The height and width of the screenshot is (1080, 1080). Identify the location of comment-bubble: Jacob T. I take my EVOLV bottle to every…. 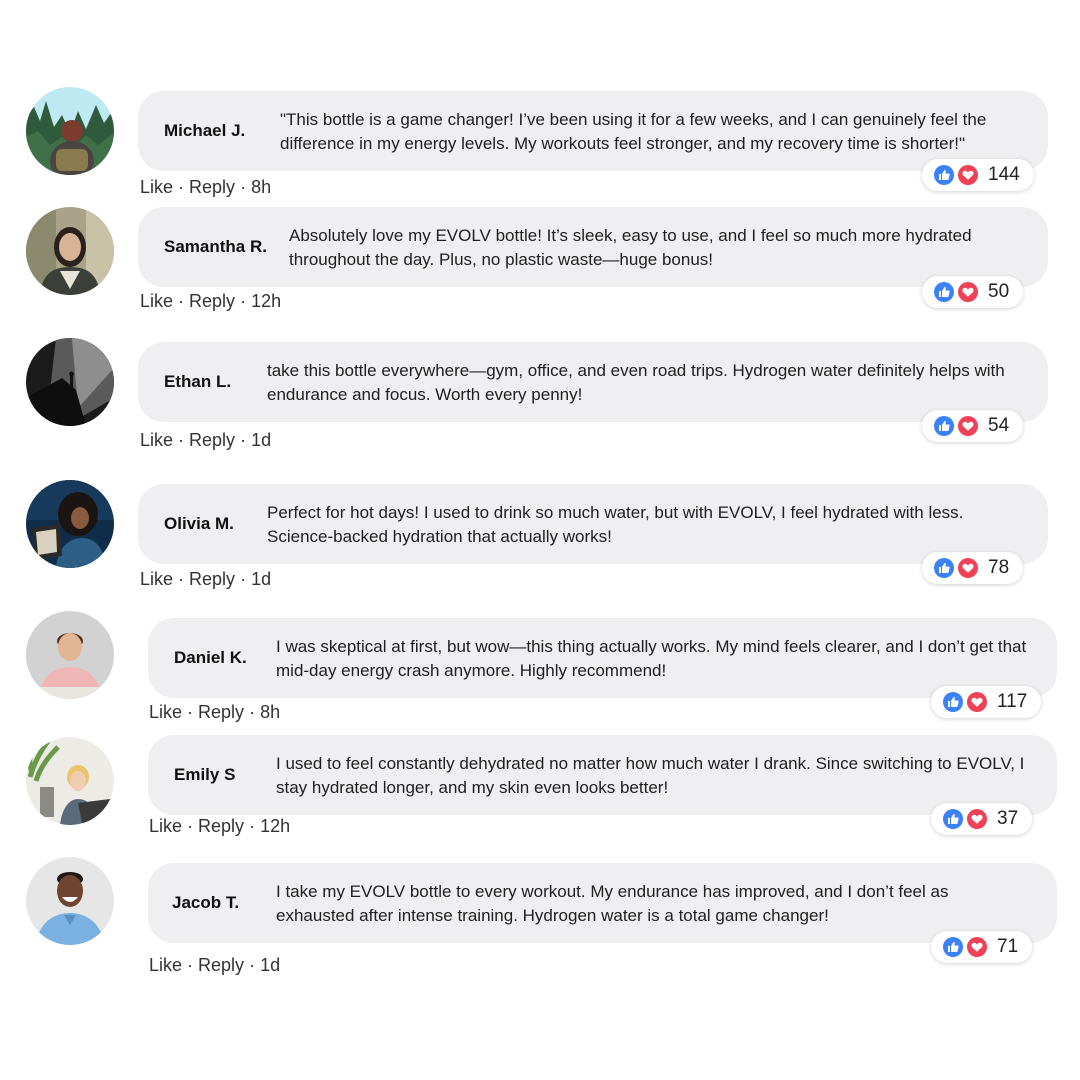
(602, 903).